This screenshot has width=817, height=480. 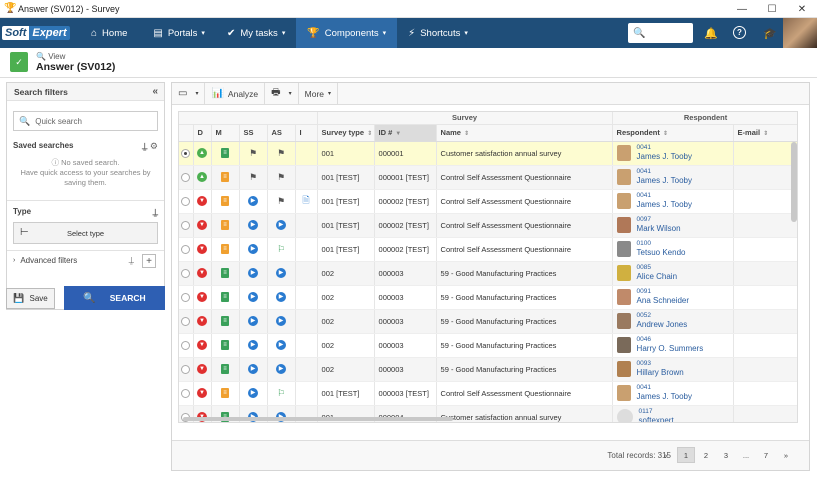 I want to click on respondent-name: Harry O. Summers, so click(x=670, y=349).